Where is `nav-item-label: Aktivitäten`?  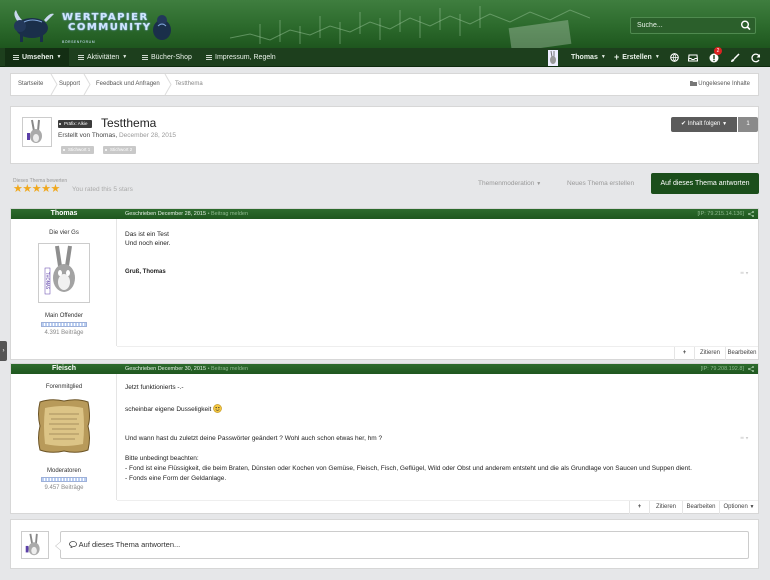 nav-item-label: Aktivitäten is located at coordinates (103, 57).